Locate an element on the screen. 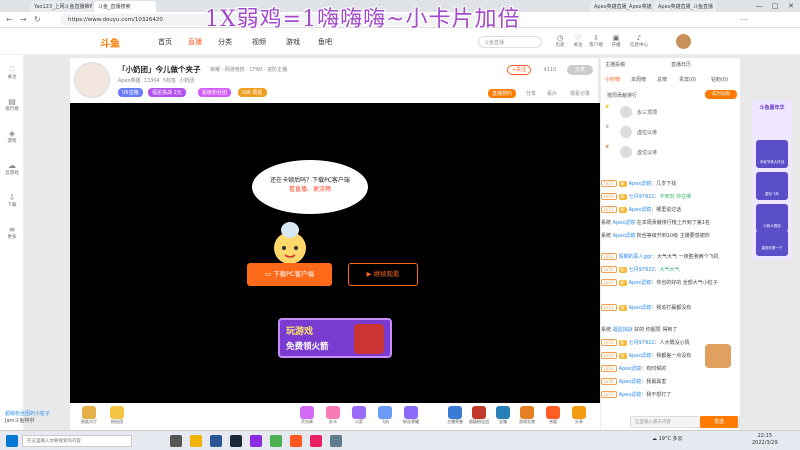 The image size is (800, 450). promo-item: 星际飞车 is located at coordinates (772, 186).